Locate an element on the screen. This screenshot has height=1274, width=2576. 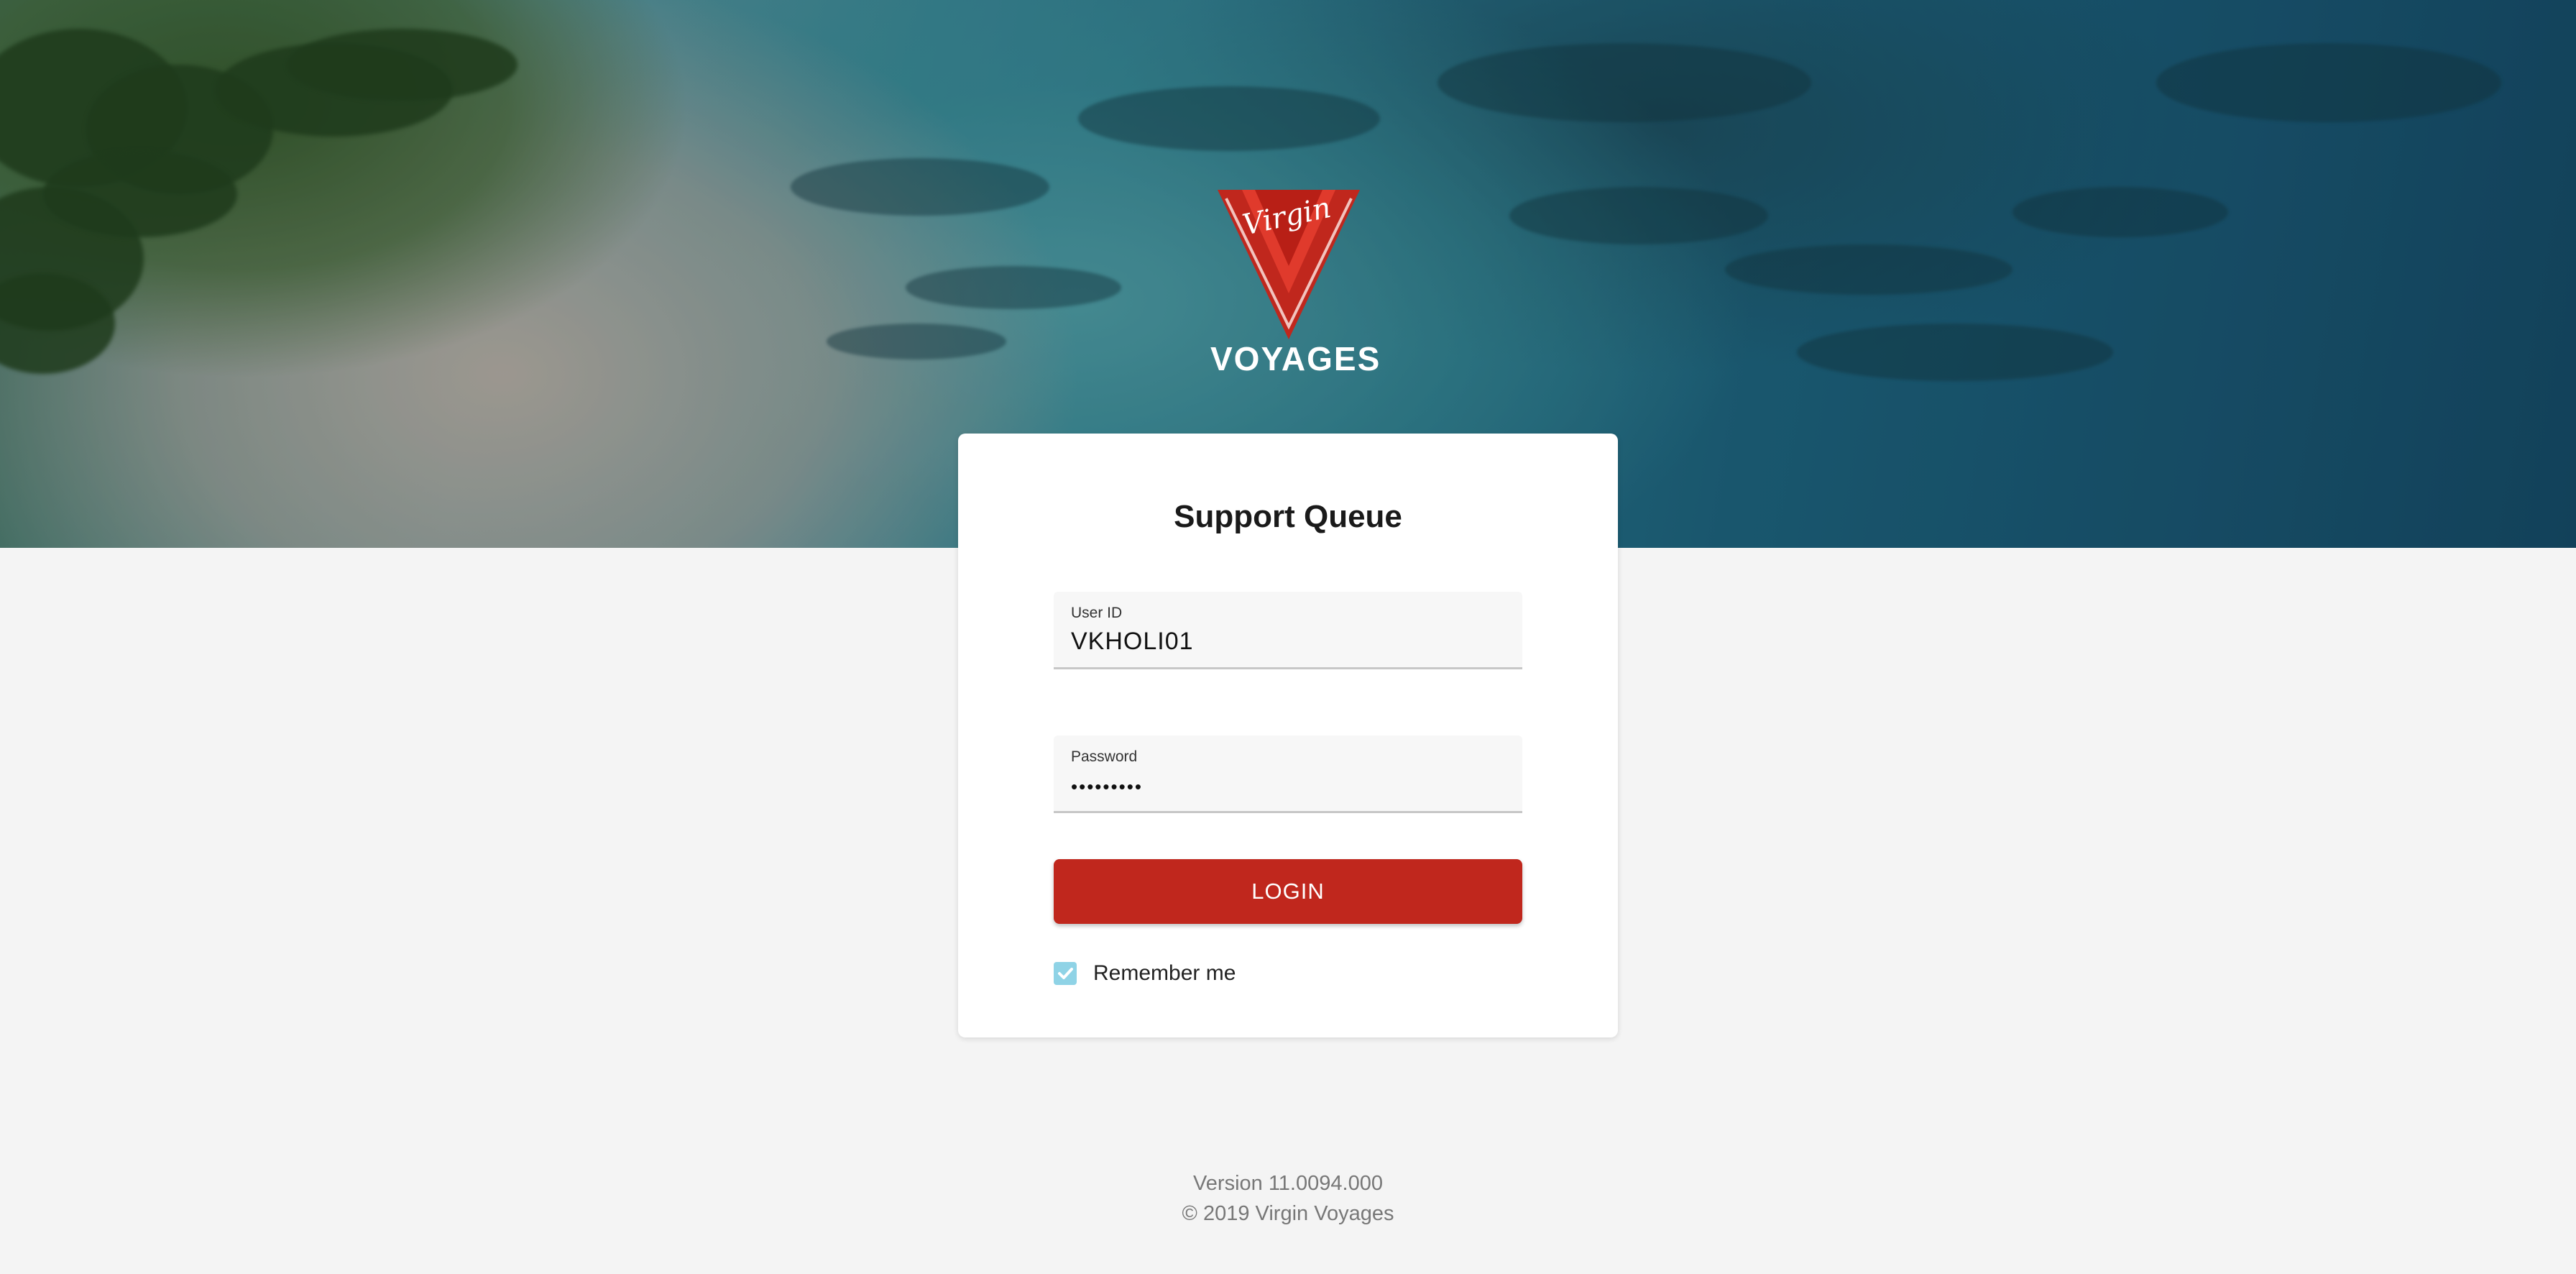
remember-me-label: Remember me is located at coordinates (1164, 973).